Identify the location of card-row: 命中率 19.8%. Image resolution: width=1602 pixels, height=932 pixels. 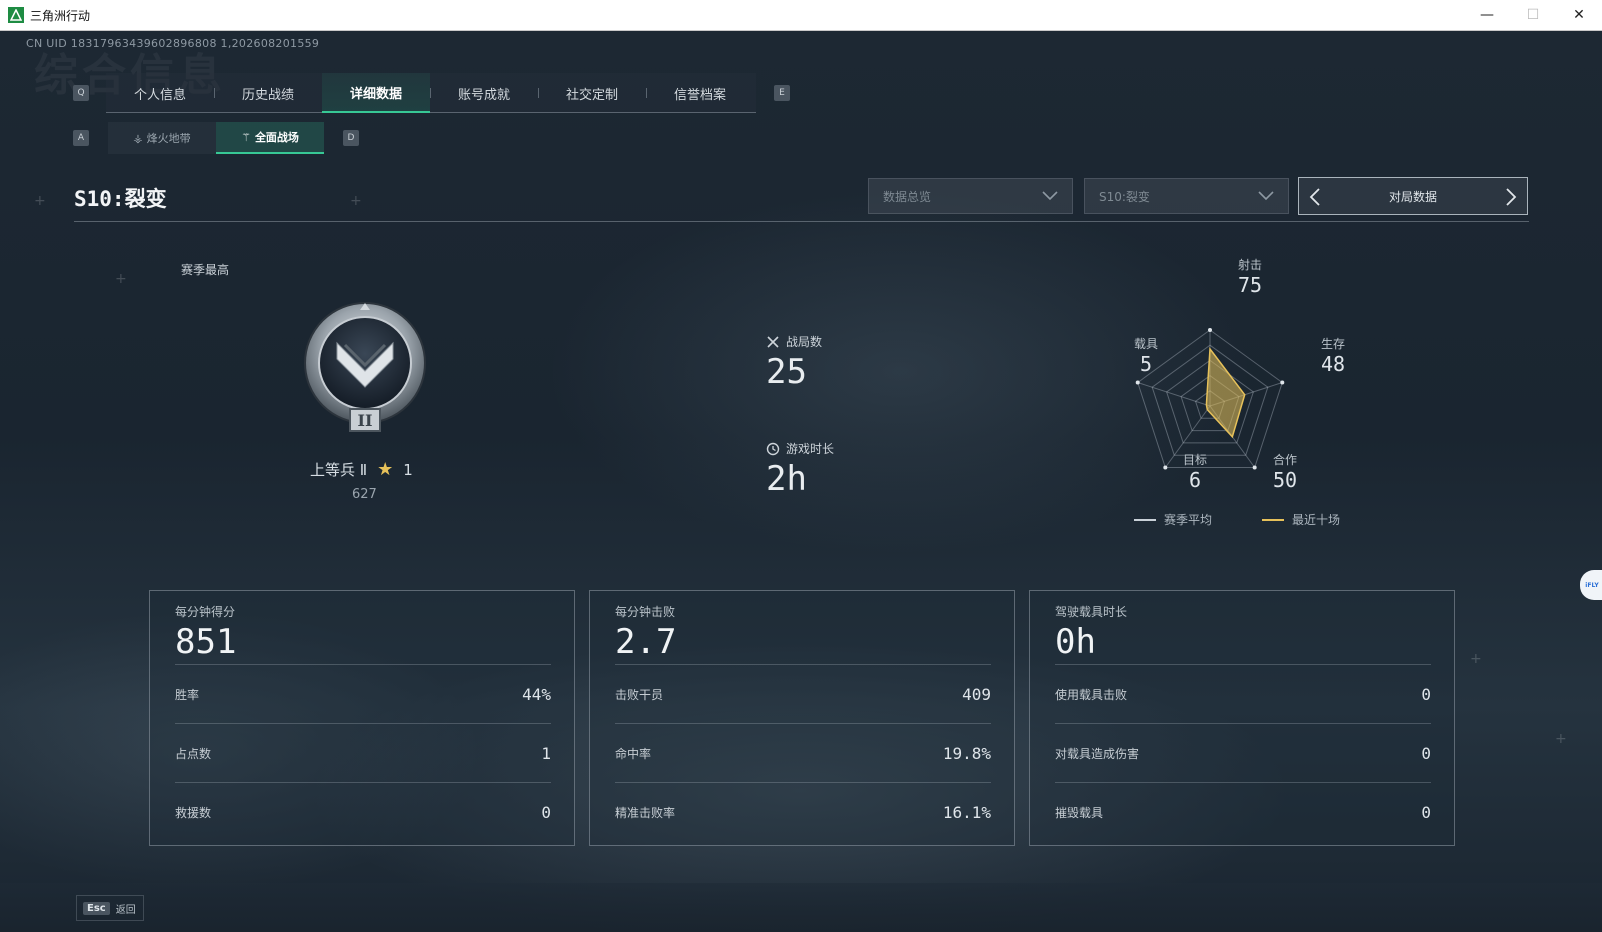
(803, 752).